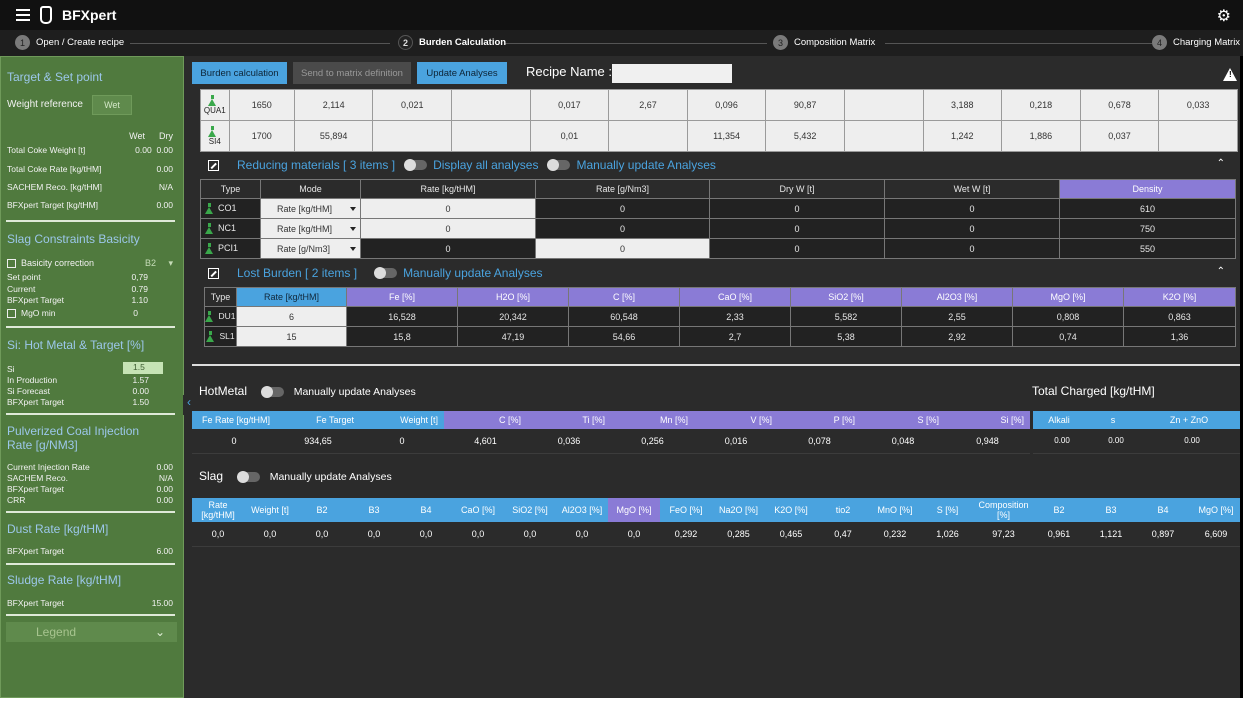  Describe the element at coordinates (333, 136) in the screenshot. I see `table-cell: 55,894` at that location.